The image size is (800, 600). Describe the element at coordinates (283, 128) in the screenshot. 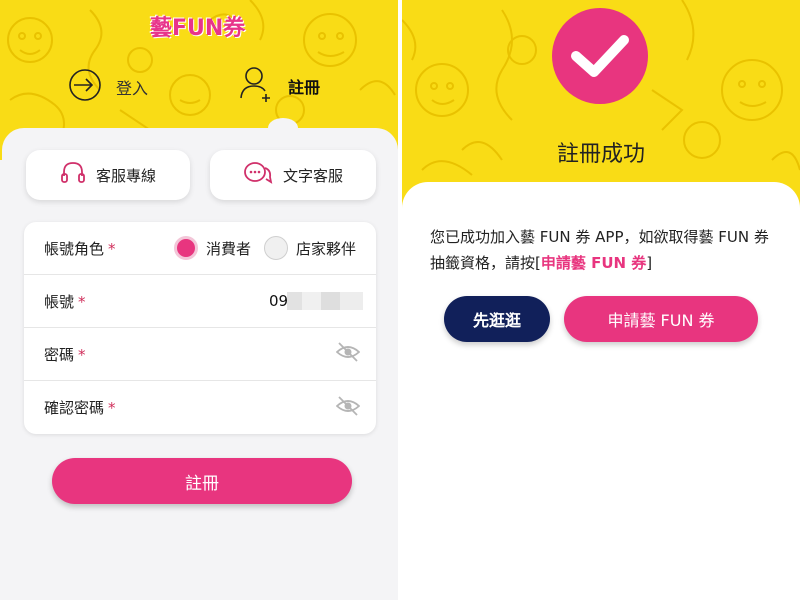

I see `active-tab-indicator` at that location.